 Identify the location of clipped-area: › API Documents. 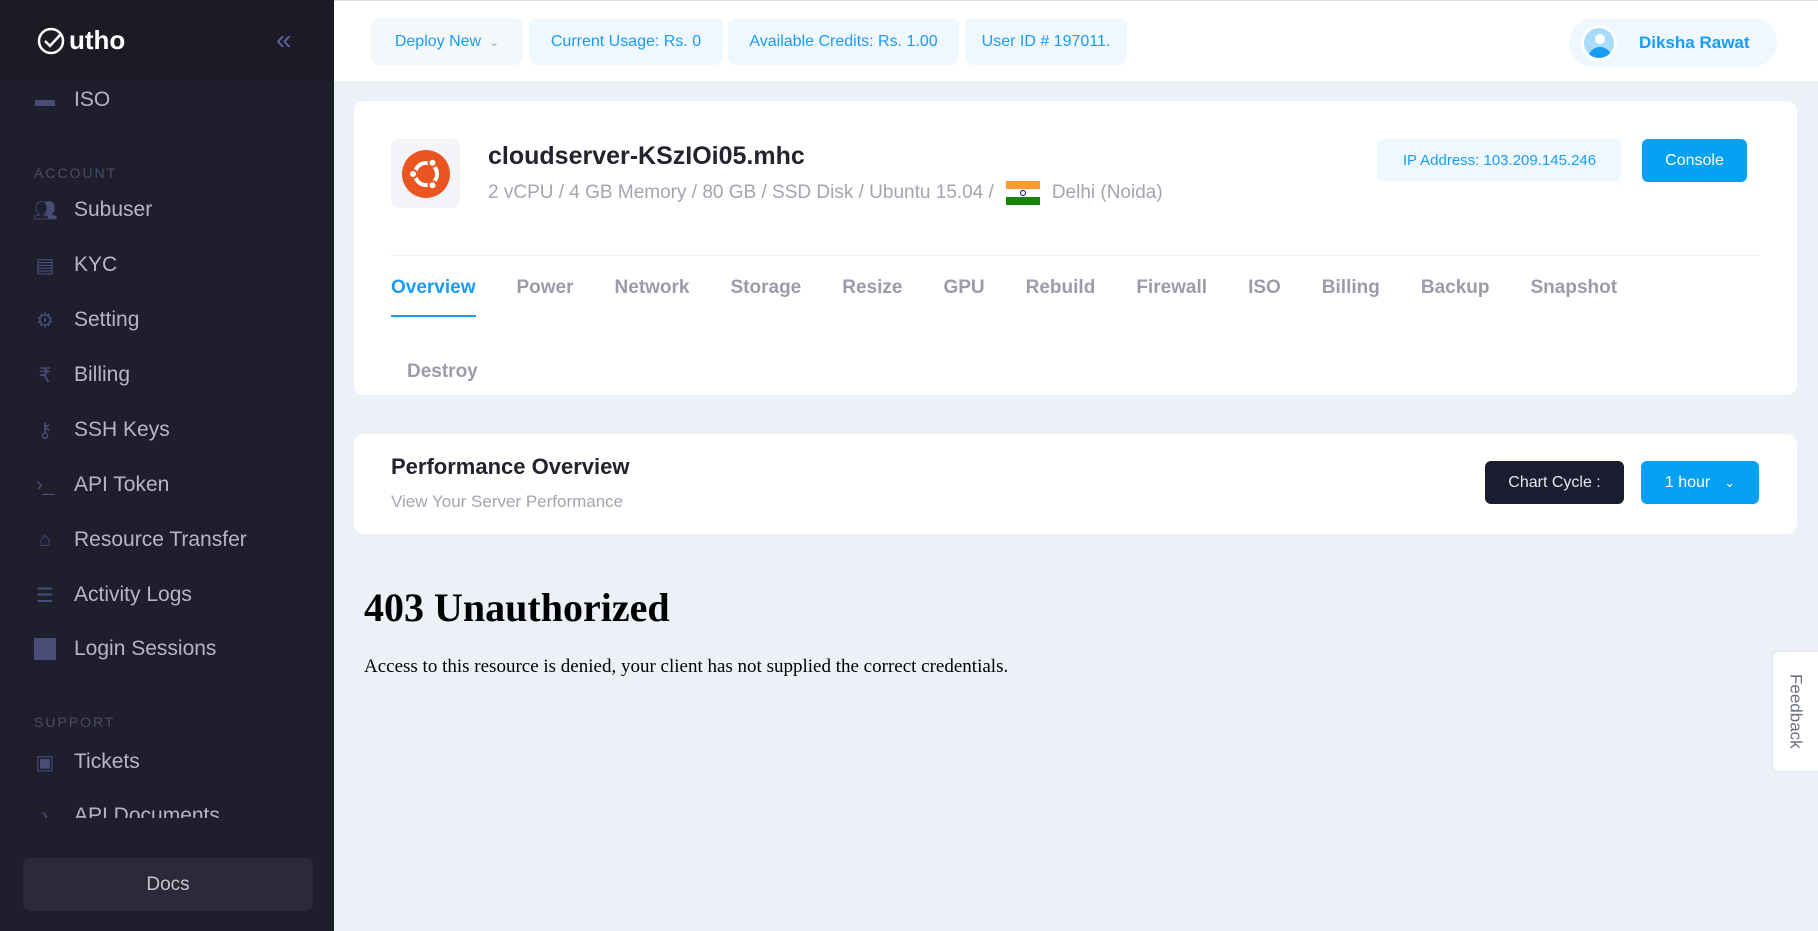
(167, 811).